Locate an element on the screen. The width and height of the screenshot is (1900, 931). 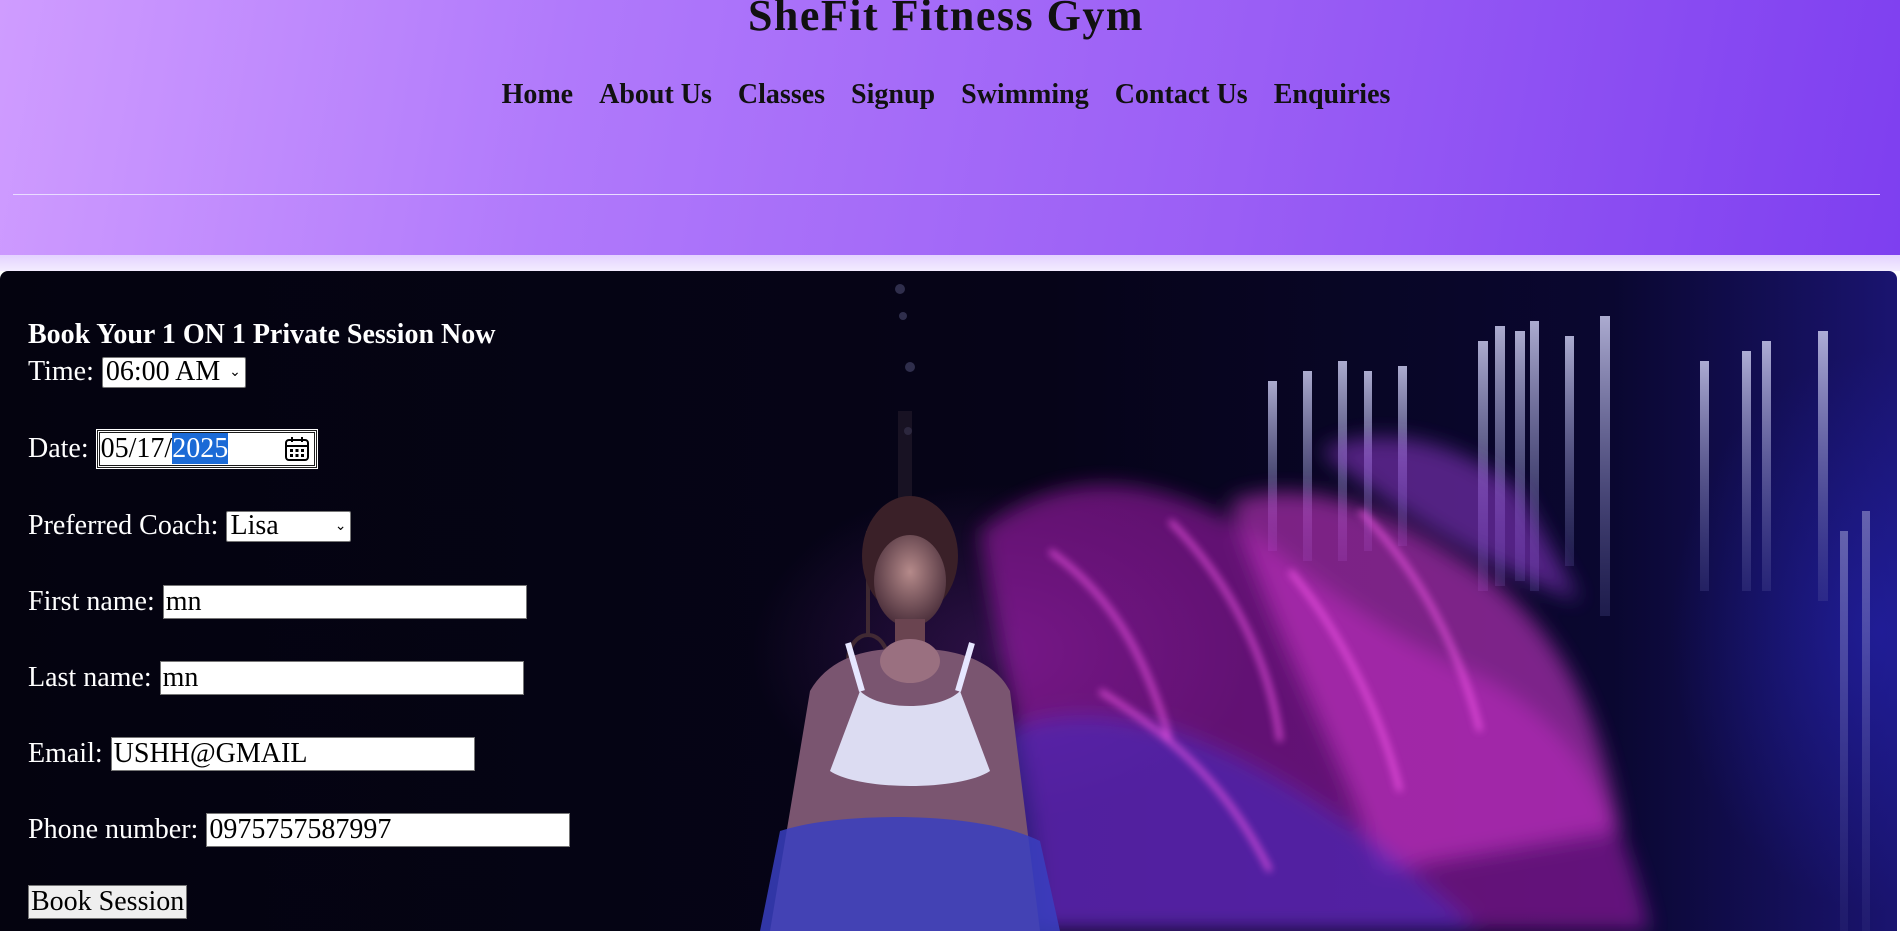
booking-heading: Book Your 1 ON 1 Private Session Now is located at coordinates (262, 334).